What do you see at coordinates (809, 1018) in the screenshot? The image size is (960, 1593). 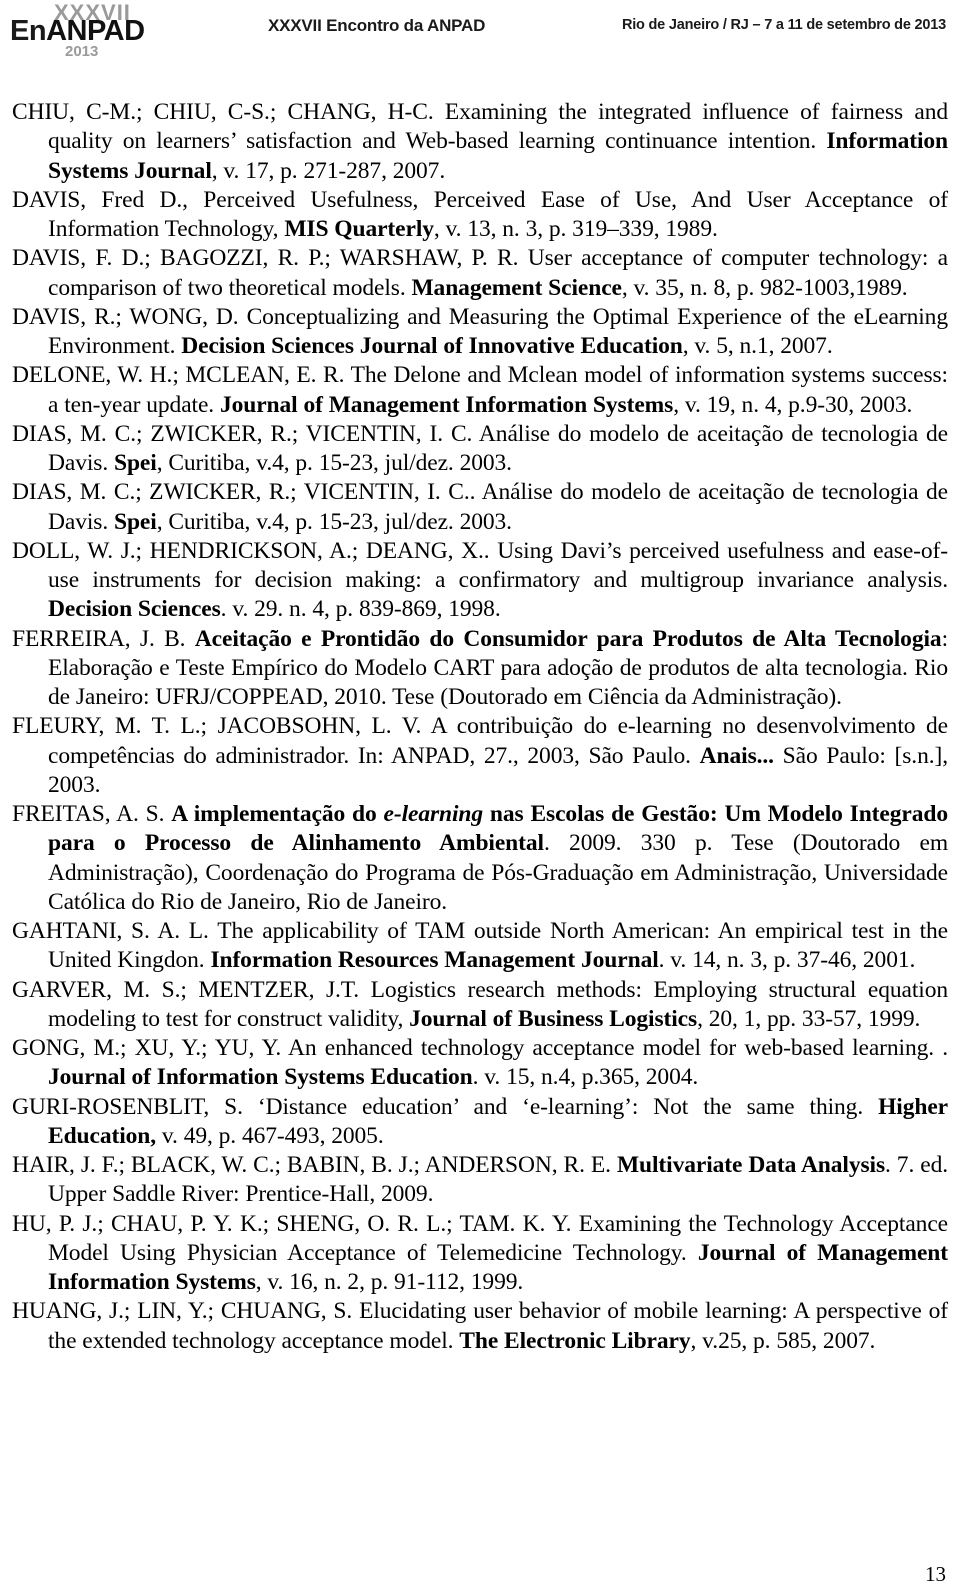 I see `reference-text: , 20, 1, pp. 33-57, 1999.` at bounding box center [809, 1018].